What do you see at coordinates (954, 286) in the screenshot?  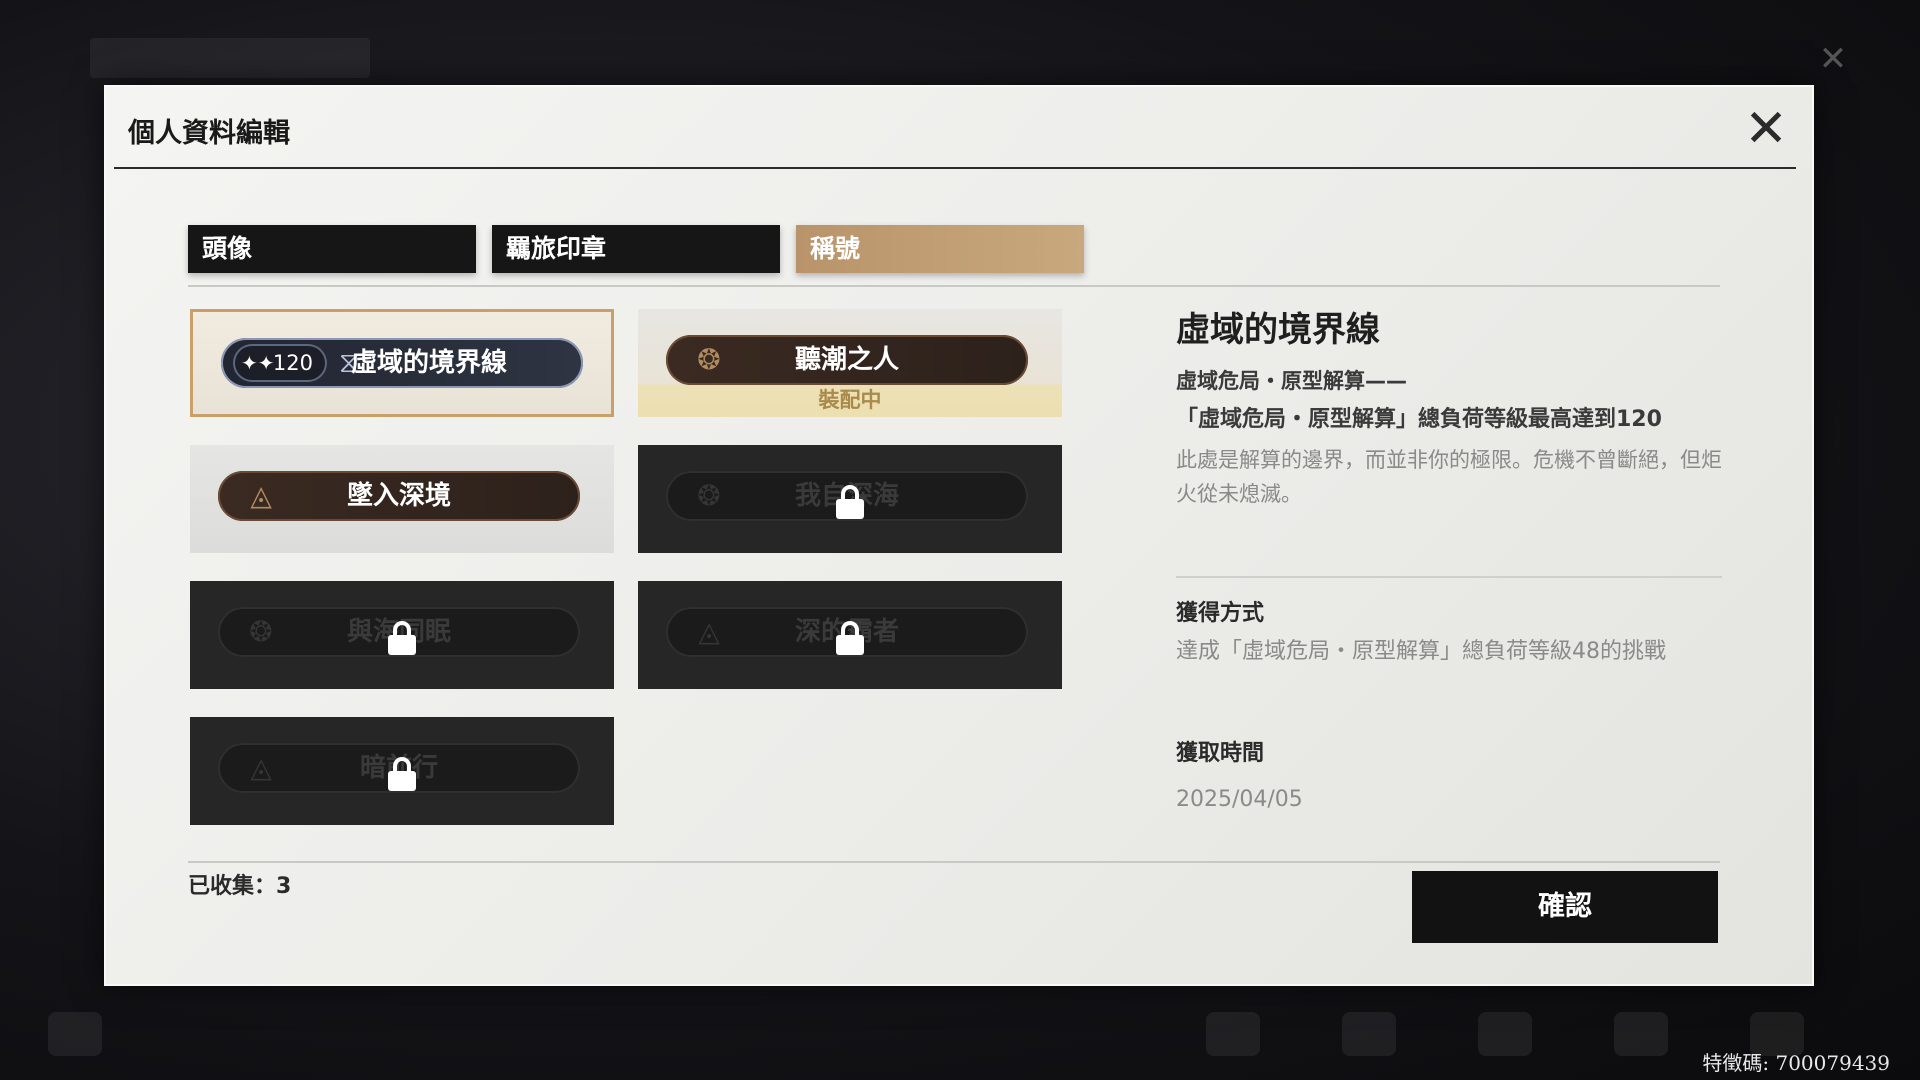 I see `tabs-divider` at bounding box center [954, 286].